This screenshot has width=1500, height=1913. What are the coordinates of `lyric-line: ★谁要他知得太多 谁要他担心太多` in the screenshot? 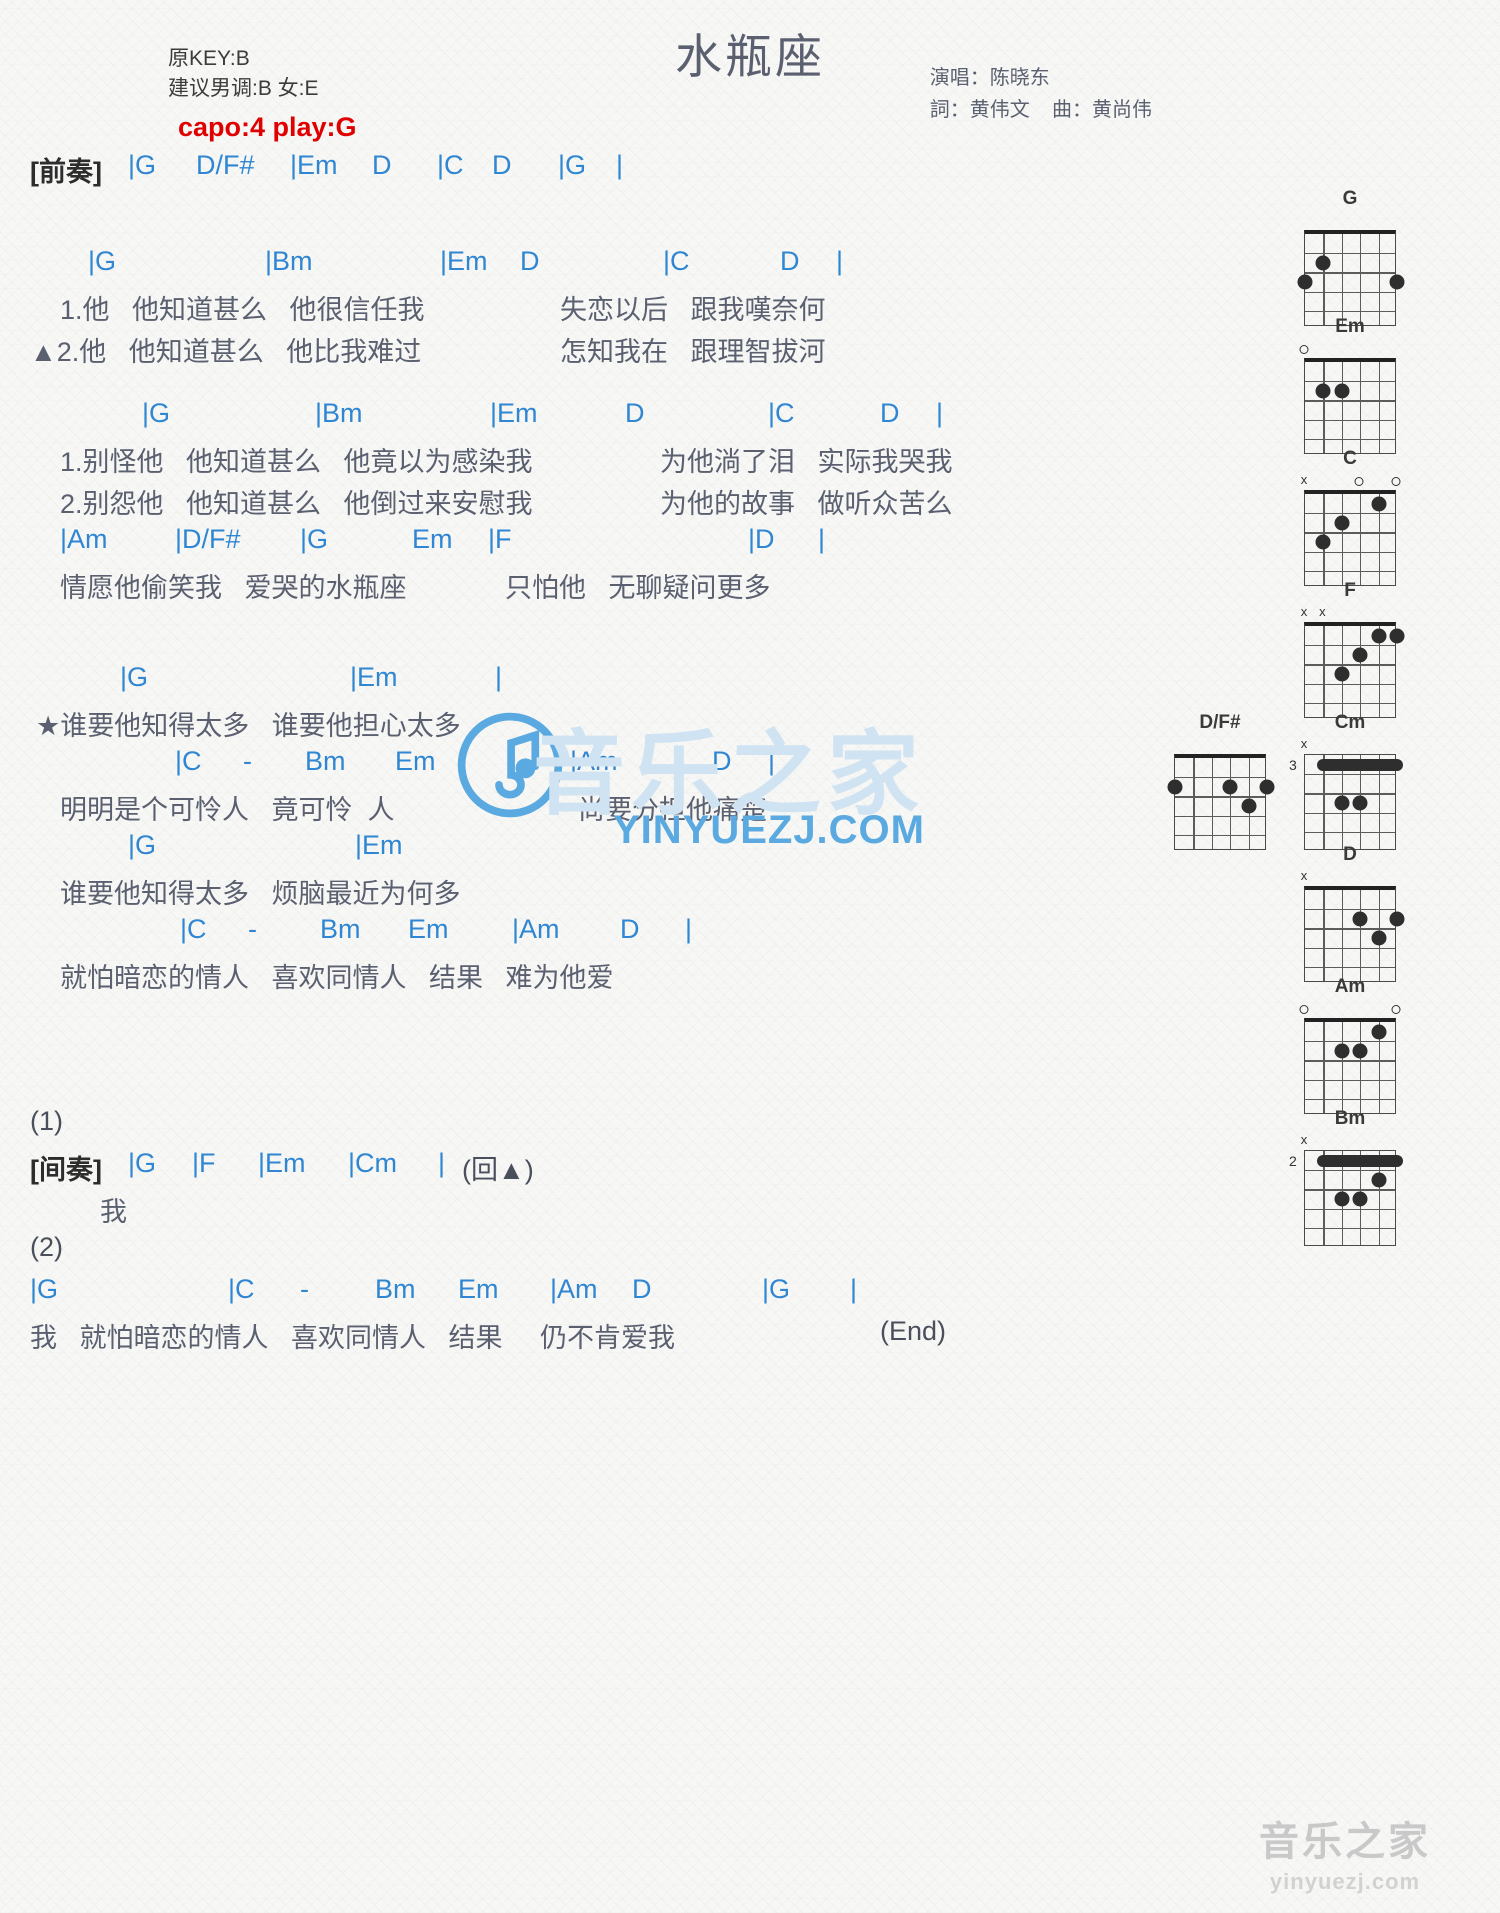 It's located at (510, 725).